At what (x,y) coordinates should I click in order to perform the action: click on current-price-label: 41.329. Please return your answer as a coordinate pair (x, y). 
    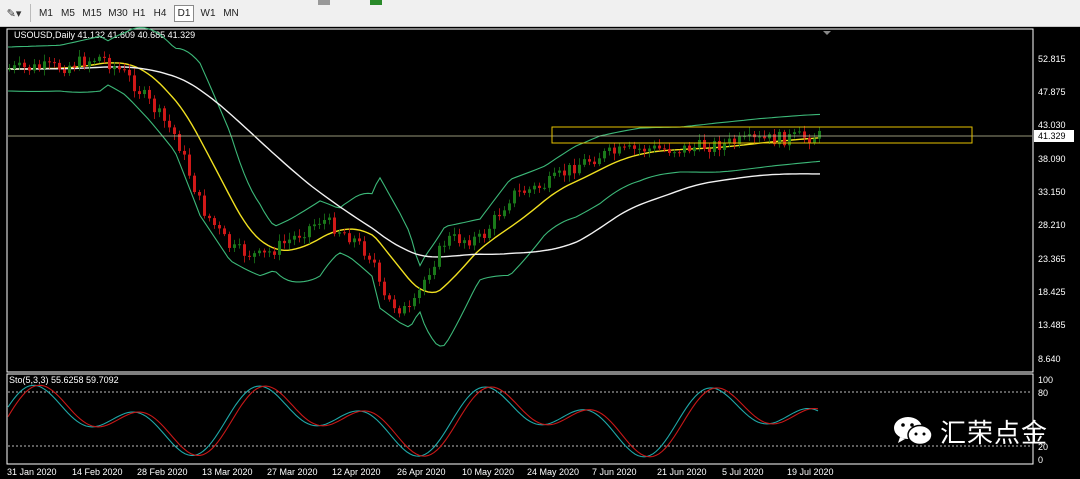
    Looking at the image, I should click on (1052, 136).